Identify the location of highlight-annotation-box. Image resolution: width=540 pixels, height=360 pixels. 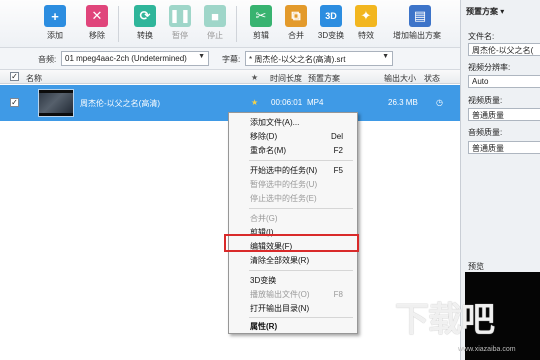
(291, 243).